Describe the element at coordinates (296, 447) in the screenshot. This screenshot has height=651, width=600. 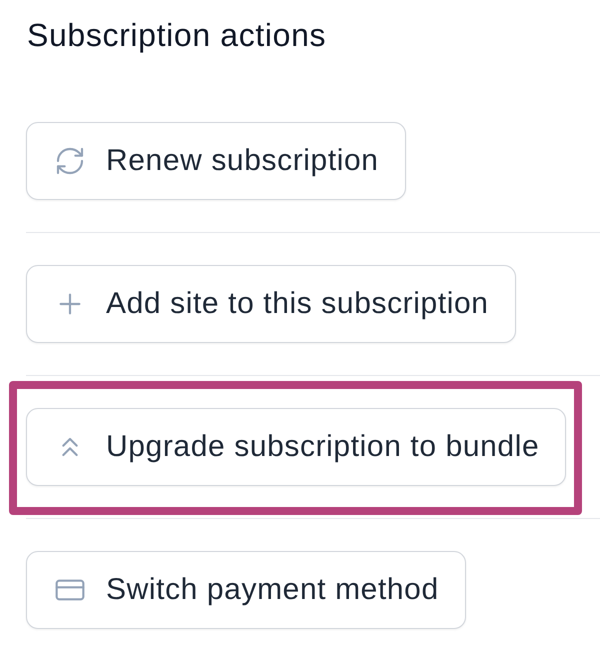
I see `action-button: Upgrade subscription to bundle` at that location.